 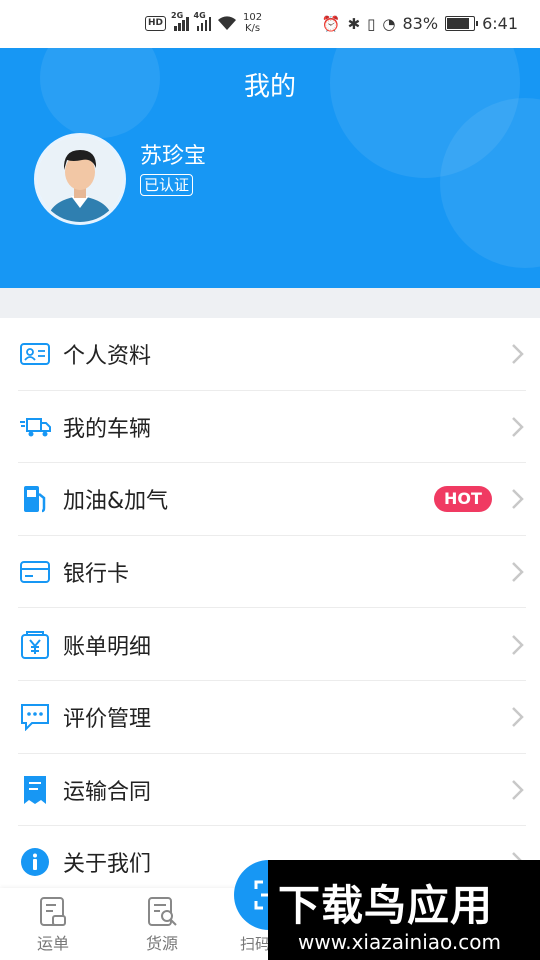 What do you see at coordinates (35, 645) in the screenshot?
I see `bill-yen-icon` at bounding box center [35, 645].